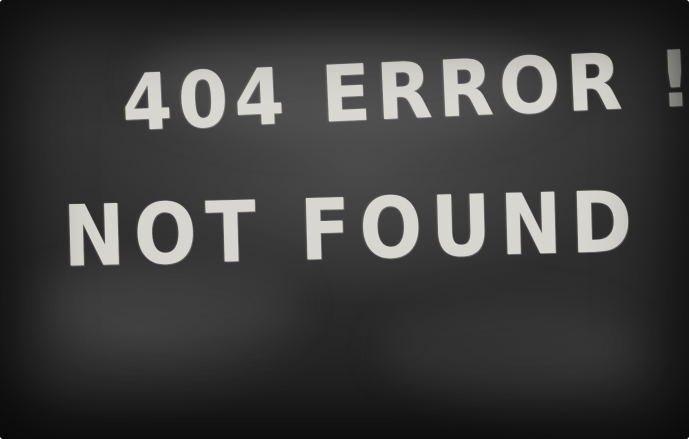 The height and width of the screenshot is (439, 689). What do you see at coordinates (510, 350) in the screenshot?
I see `chalk-smudge` at bounding box center [510, 350].